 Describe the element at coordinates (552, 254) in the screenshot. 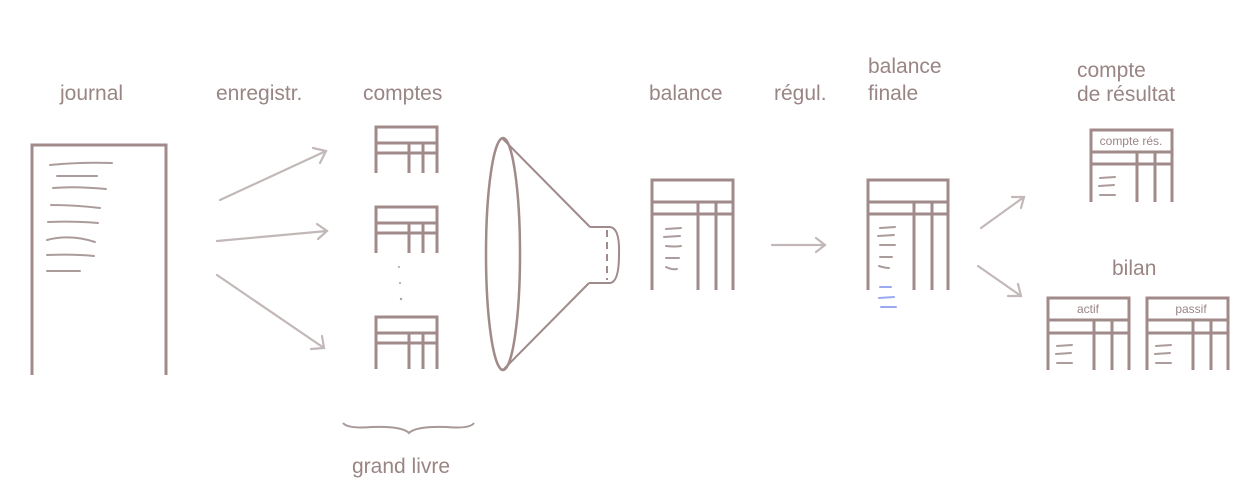

I see `funnel-icon` at that location.